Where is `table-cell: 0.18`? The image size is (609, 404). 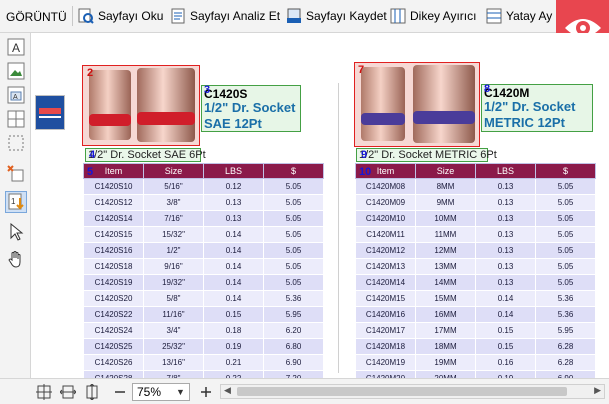 table-cell: 0.18 is located at coordinates (233, 330).